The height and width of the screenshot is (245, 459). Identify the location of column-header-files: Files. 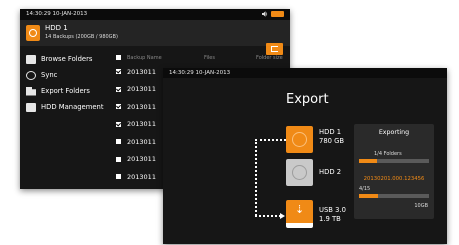
(209, 57).